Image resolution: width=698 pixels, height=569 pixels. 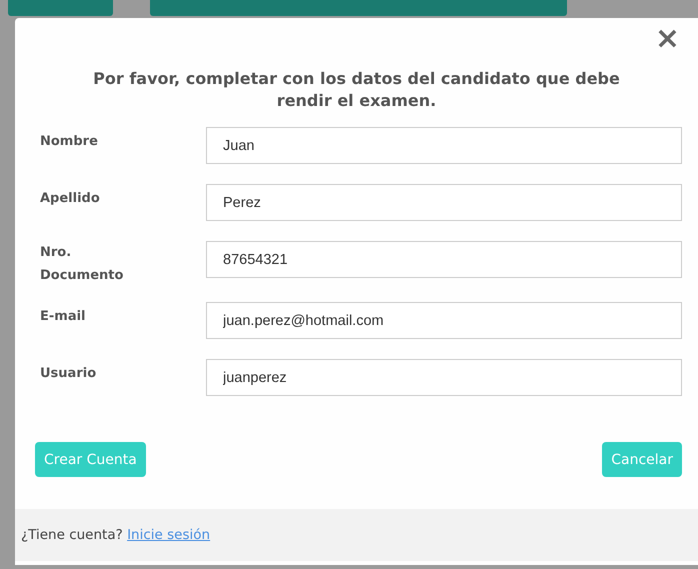 What do you see at coordinates (667, 39) in the screenshot?
I see `close-button: ×` at bounding box center [667, 39].